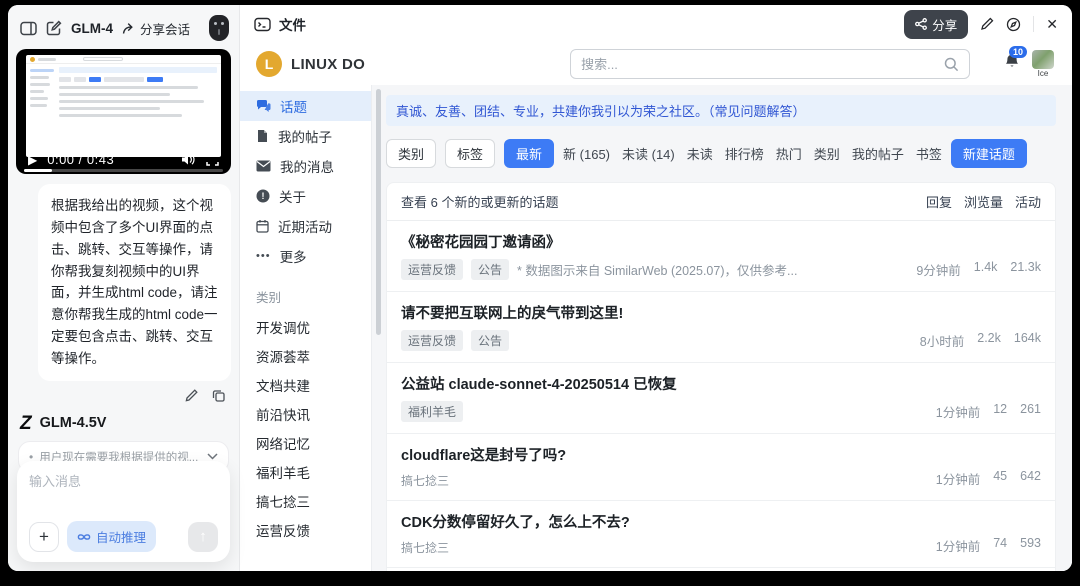  What do you see at coordinates (470, 153) in the screenshot?
I see `tag-dropdown-button: 标签` at bounding box center [470, 153].